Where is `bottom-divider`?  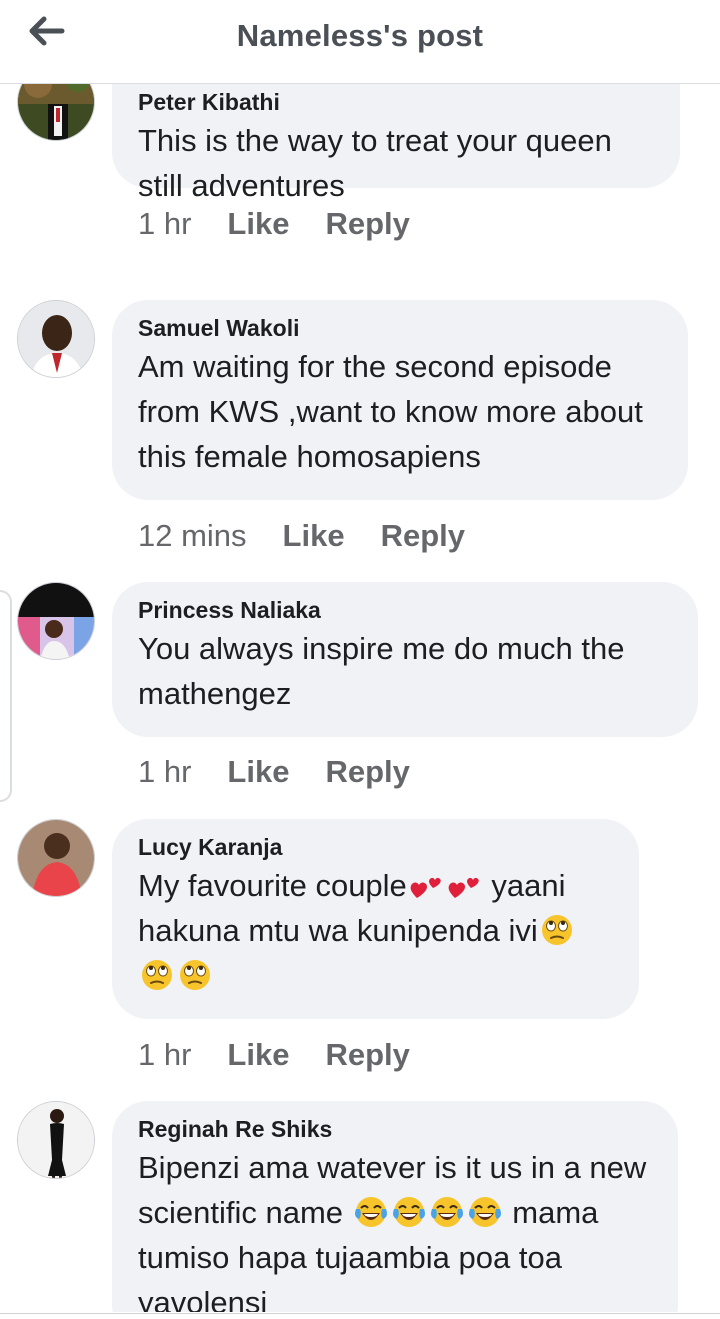 bottom-divider is located at coordinates (360, 1316).